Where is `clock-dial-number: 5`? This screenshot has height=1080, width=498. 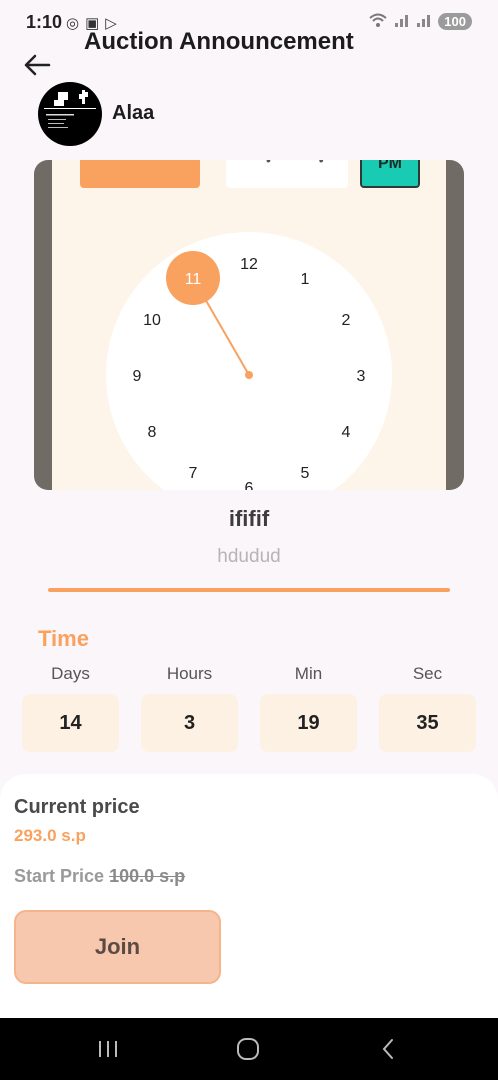 clock-dial-number: 5 is located at coordinates (305, 473).